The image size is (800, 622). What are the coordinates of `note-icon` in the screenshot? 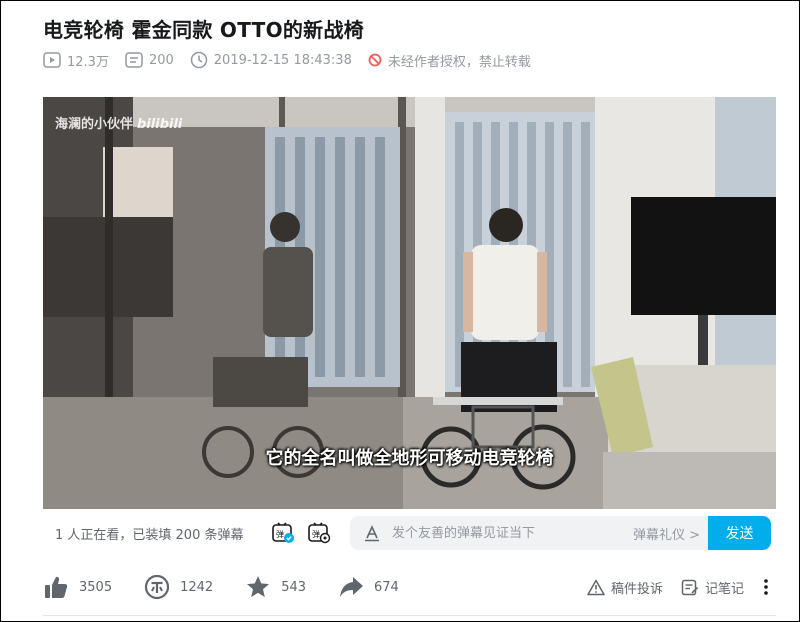 It's located at (690, 587).